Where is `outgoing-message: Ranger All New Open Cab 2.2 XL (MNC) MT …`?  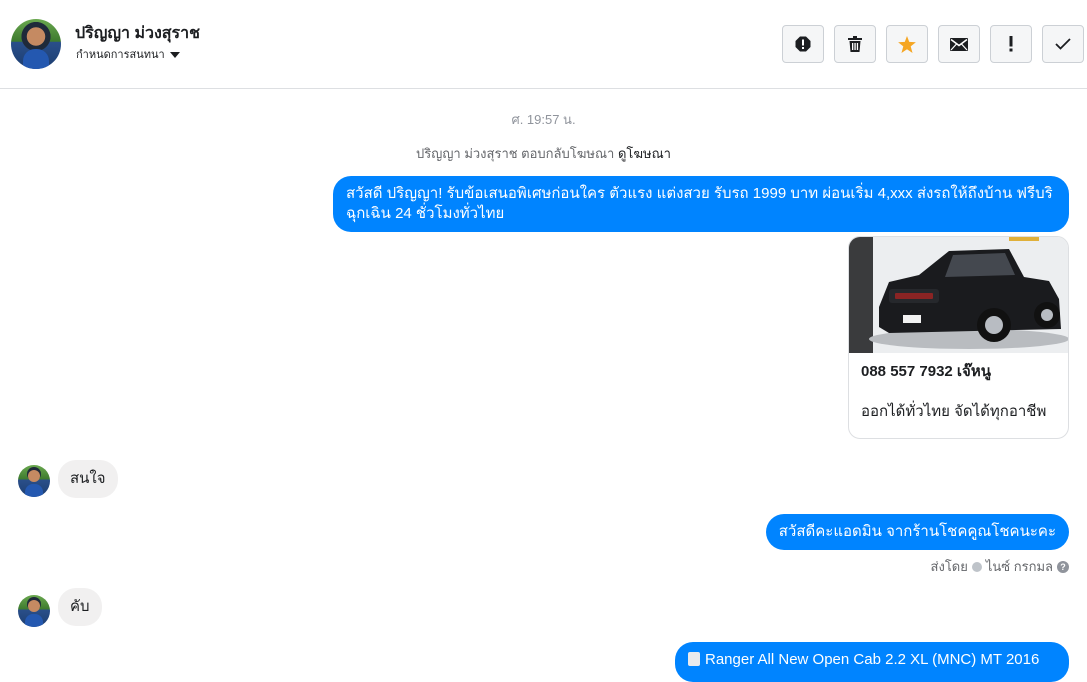
outgoing-message: Ranger All New Open Cab 2.2 XL (MNC) MT … is located at coordinates (872, 662).